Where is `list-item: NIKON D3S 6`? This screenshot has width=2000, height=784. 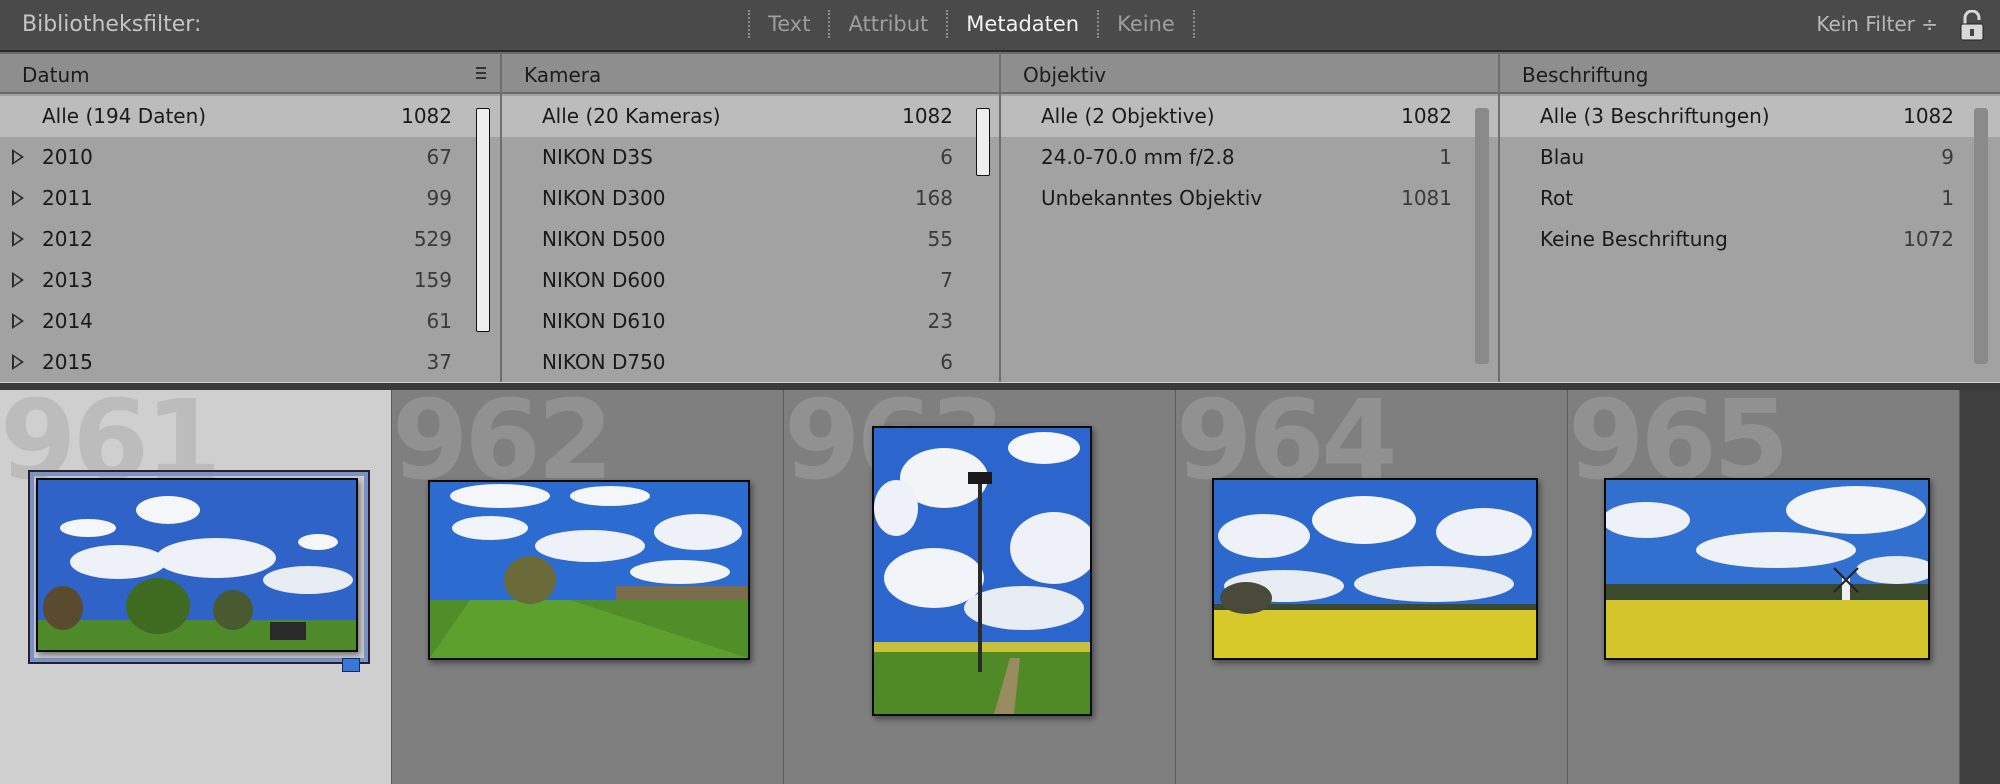 list-item: NIKON D3S 6 is located at coordinates (750, 157).